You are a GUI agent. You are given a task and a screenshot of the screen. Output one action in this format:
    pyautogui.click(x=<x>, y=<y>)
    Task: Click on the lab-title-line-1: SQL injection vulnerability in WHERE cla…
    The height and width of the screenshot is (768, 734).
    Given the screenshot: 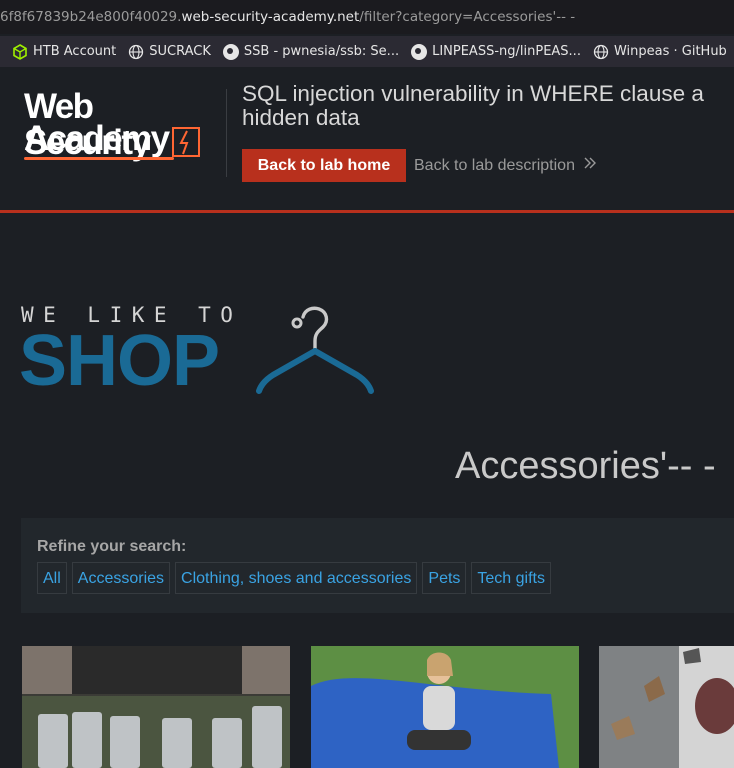 What is the action you would take?
    pyautogui.click(x=473, y=93)
    